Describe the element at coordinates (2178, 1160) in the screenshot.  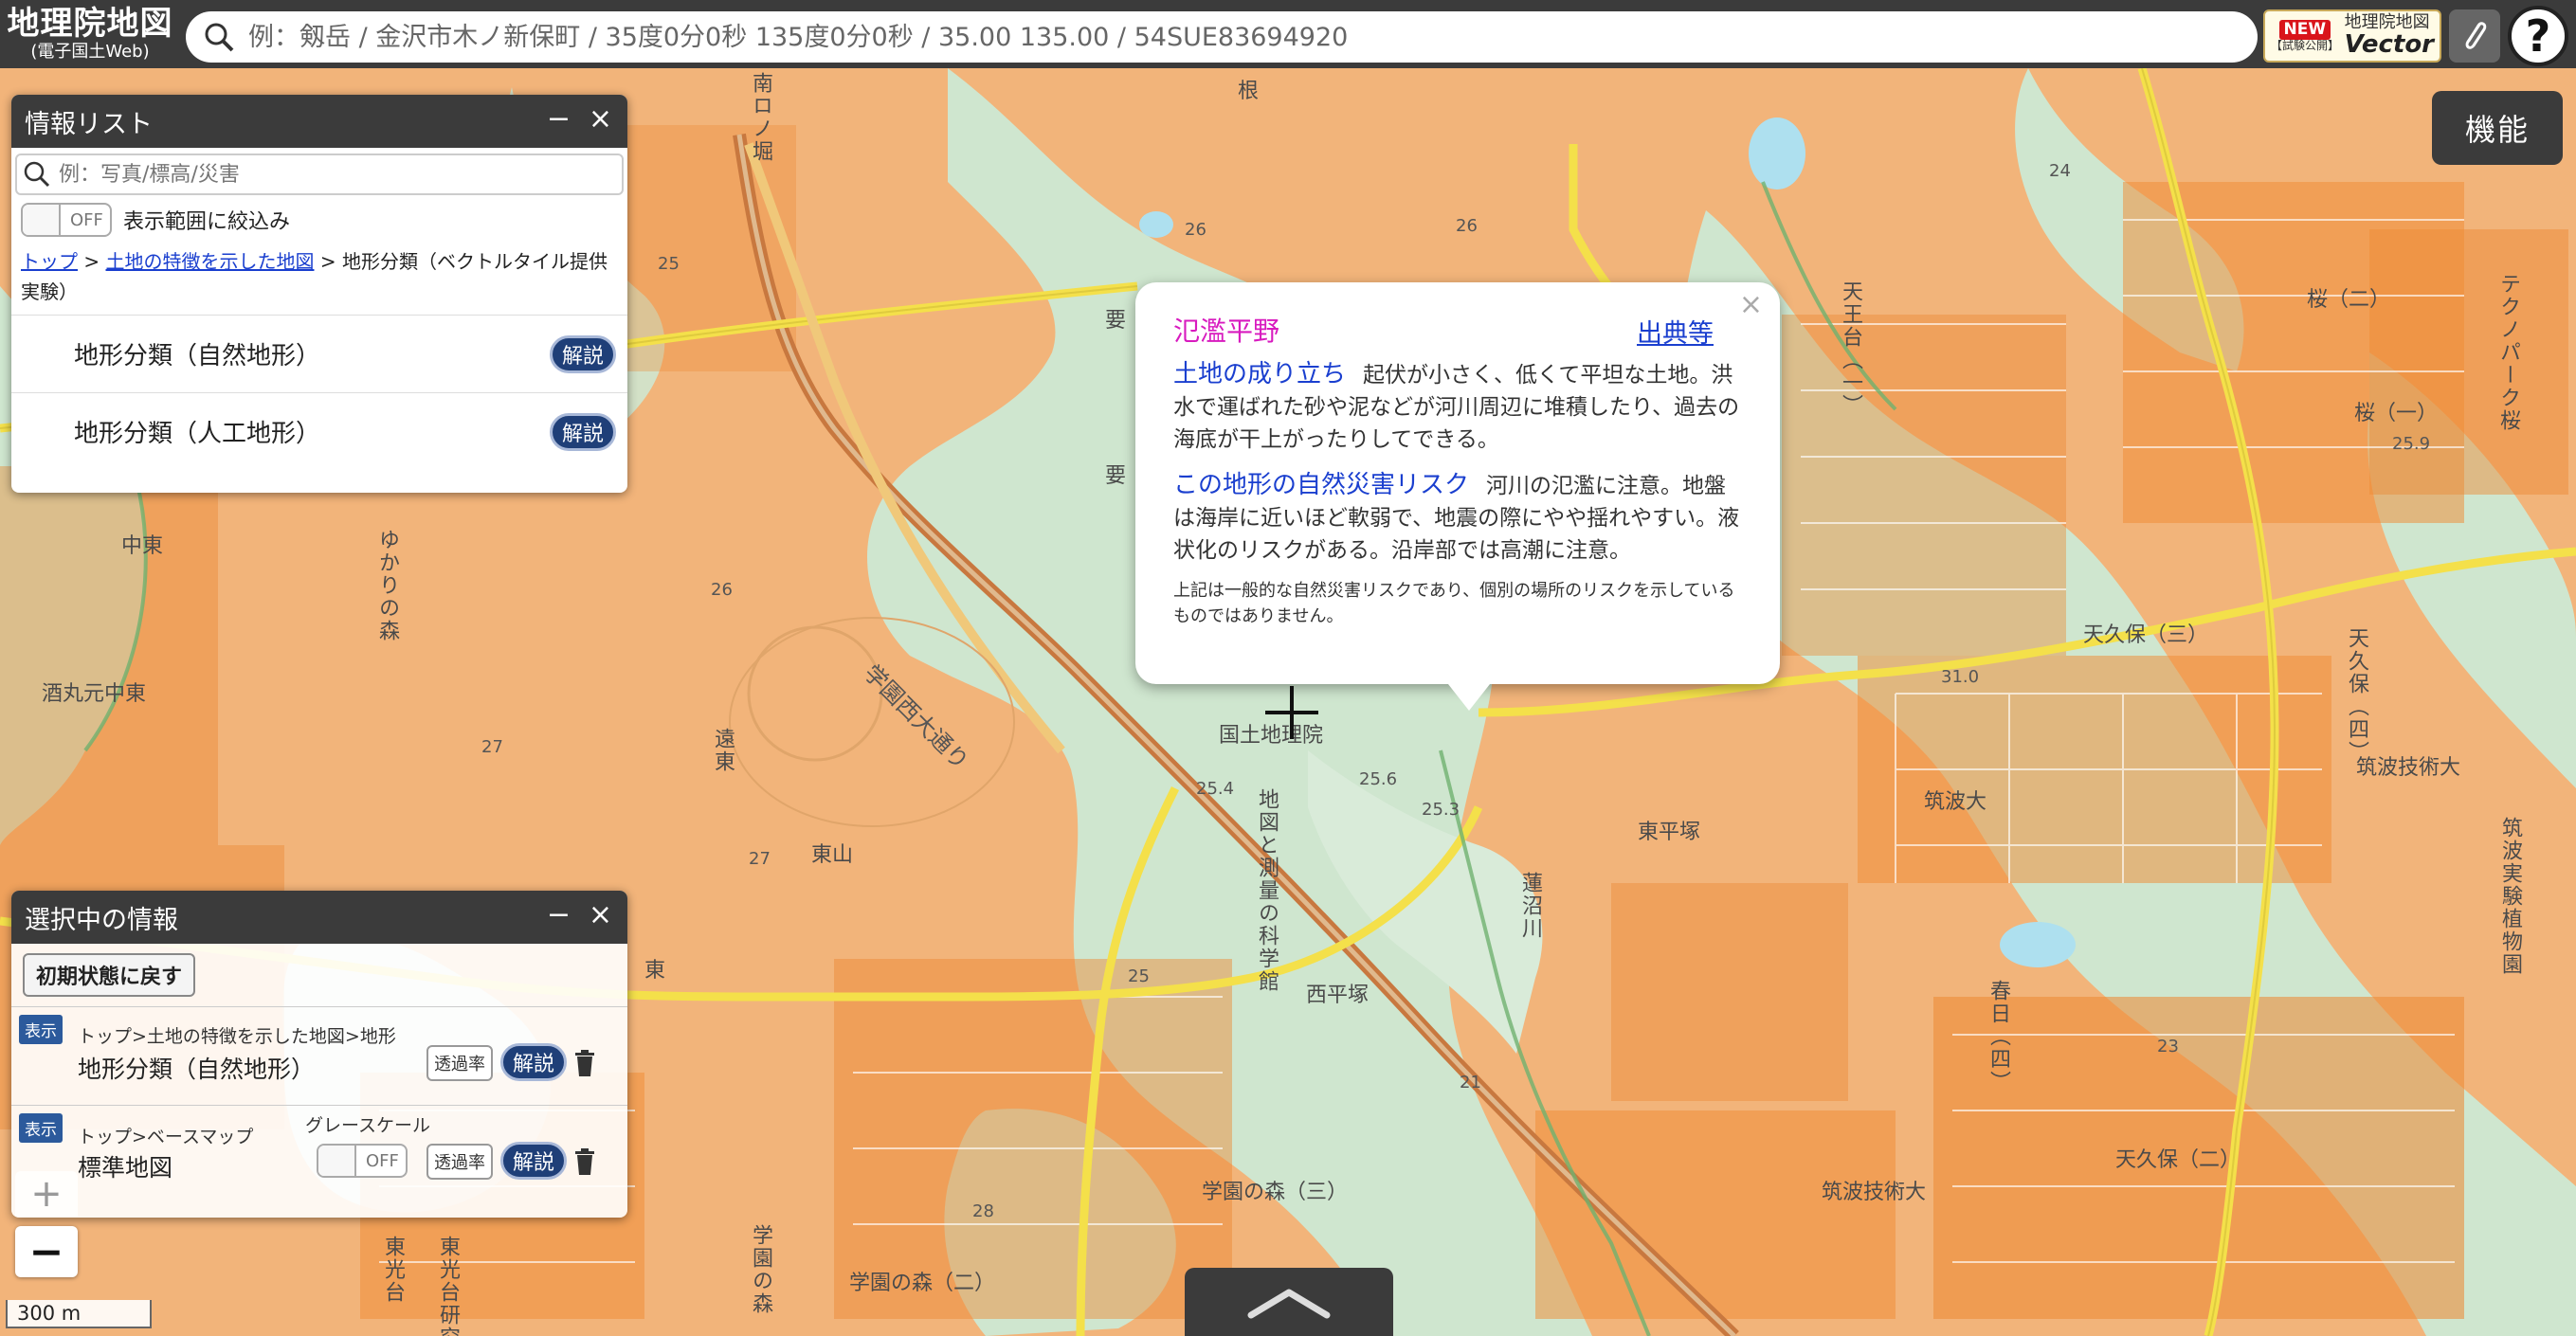
I see `map-label: 天久保（二）` at that location.